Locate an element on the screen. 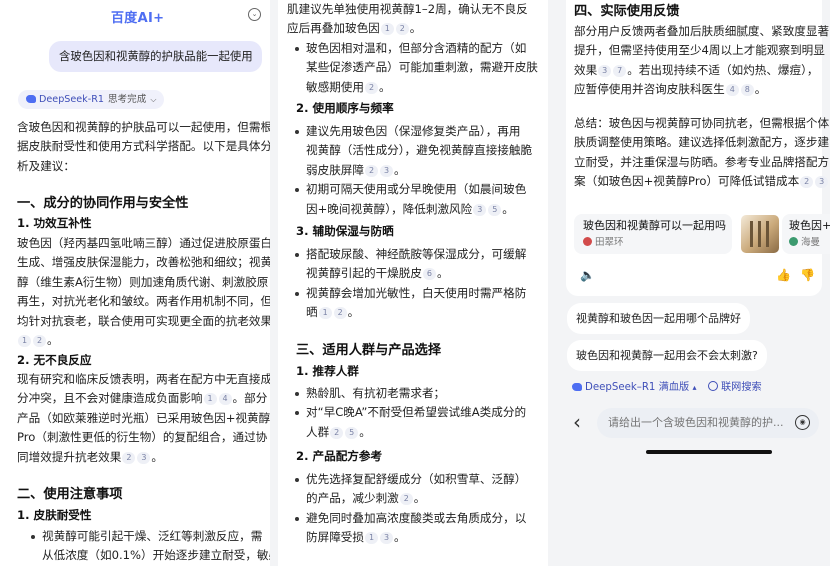 This screenshot has width=830, height=566. reference-card-2: 玻色因+ 海曼 is located at coordinates (806, 234).